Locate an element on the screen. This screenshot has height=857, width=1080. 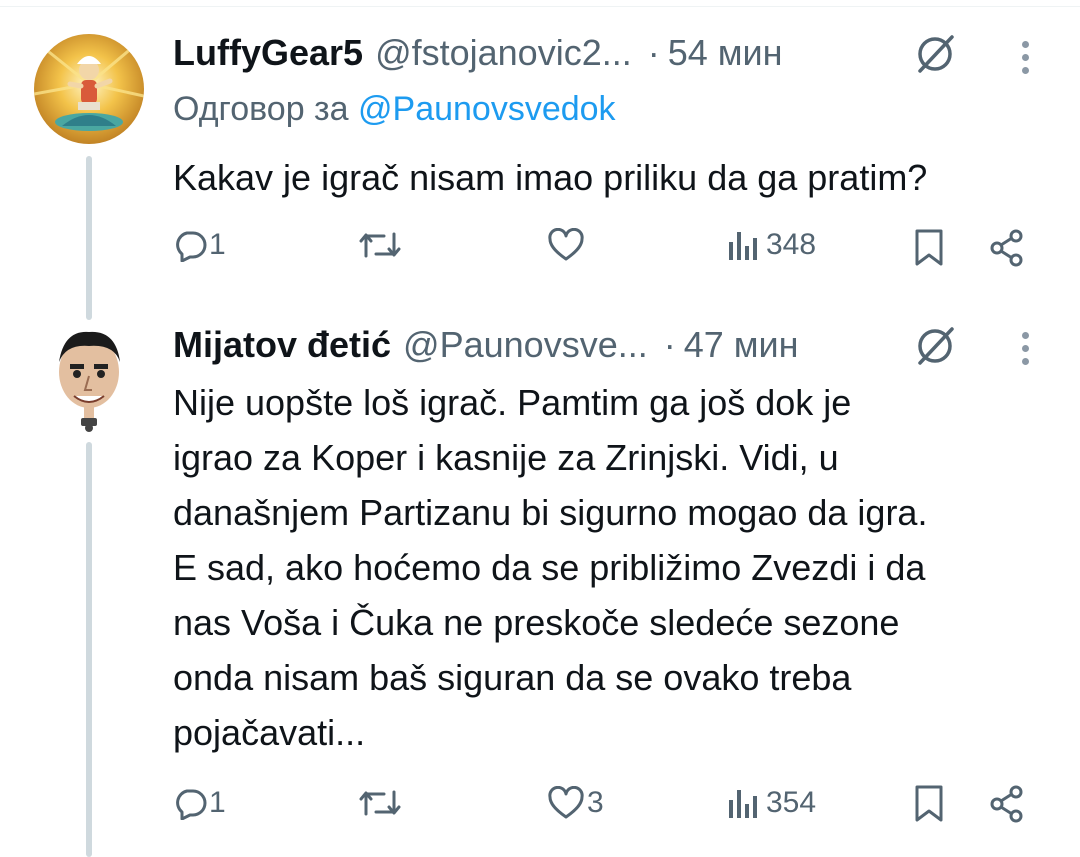
timestamp: 47 мин is located at coordinates (741, 345).